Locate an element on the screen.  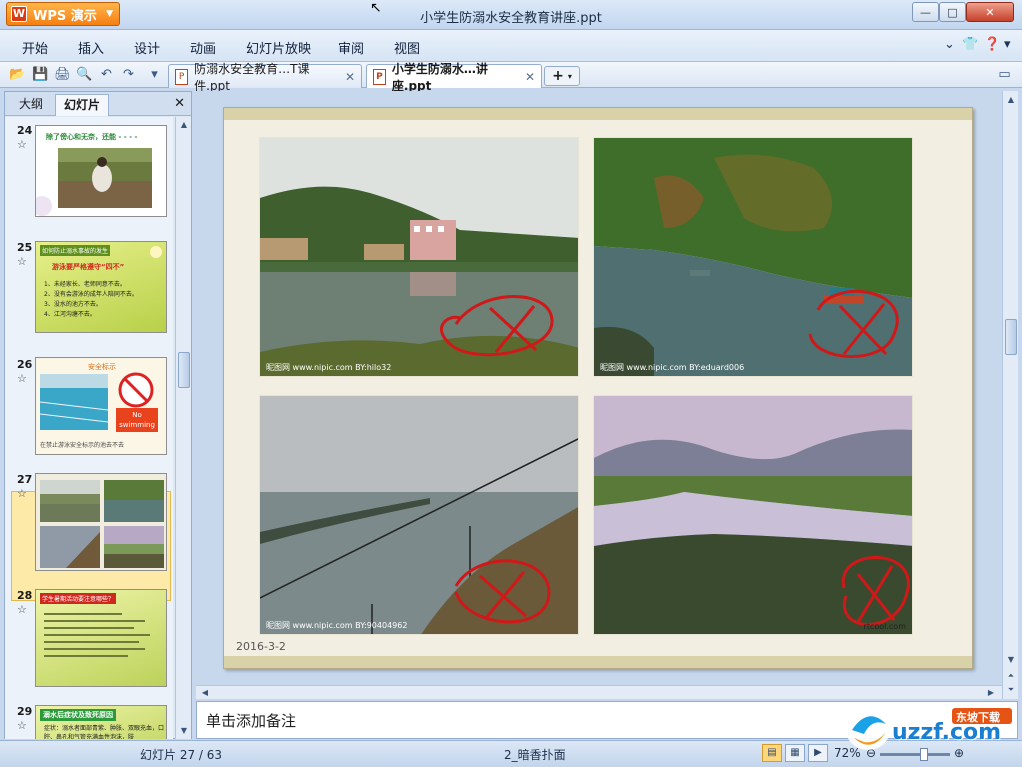
slideshow-view-button: ▶ is located at coordinates (818, 753).